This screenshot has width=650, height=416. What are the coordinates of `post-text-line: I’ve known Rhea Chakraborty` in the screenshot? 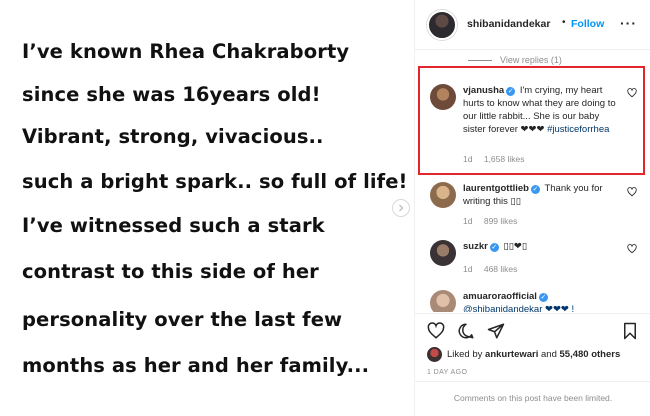 It's located at (186, 51).